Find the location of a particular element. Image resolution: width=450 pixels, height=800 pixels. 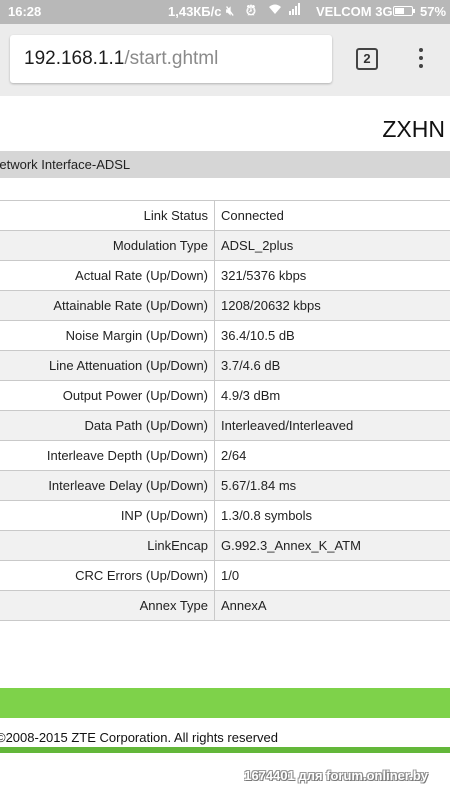

battery-icon is located at coordinates (403, 11).